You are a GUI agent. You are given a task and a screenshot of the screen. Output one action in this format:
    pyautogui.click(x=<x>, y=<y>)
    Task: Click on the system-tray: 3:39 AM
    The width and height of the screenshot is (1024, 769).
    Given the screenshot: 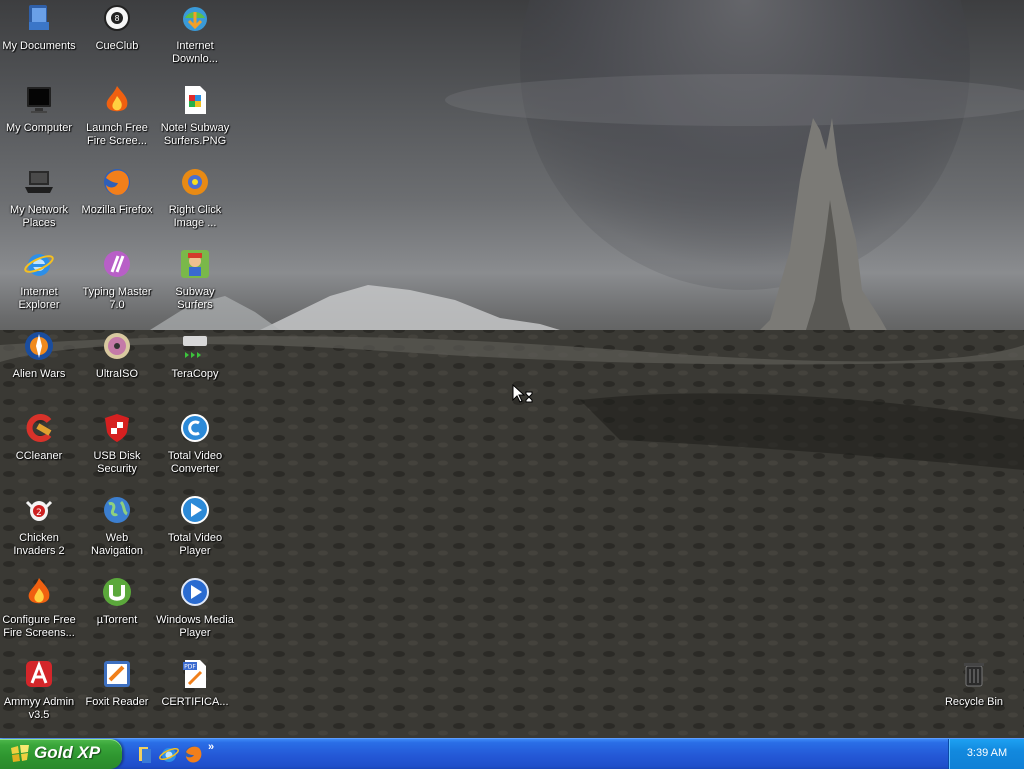 What is the action you would take?
    pyautogui.click(x=986, y=754)
    